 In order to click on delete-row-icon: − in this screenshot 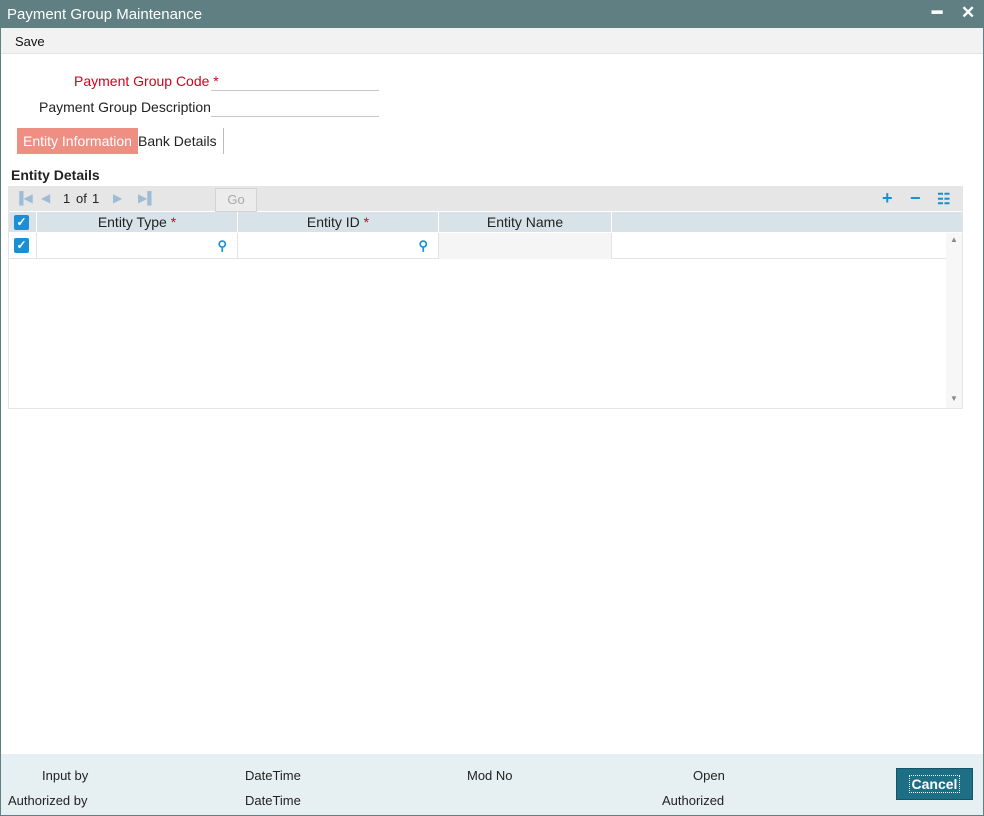, I will do `click(915, 198)`.